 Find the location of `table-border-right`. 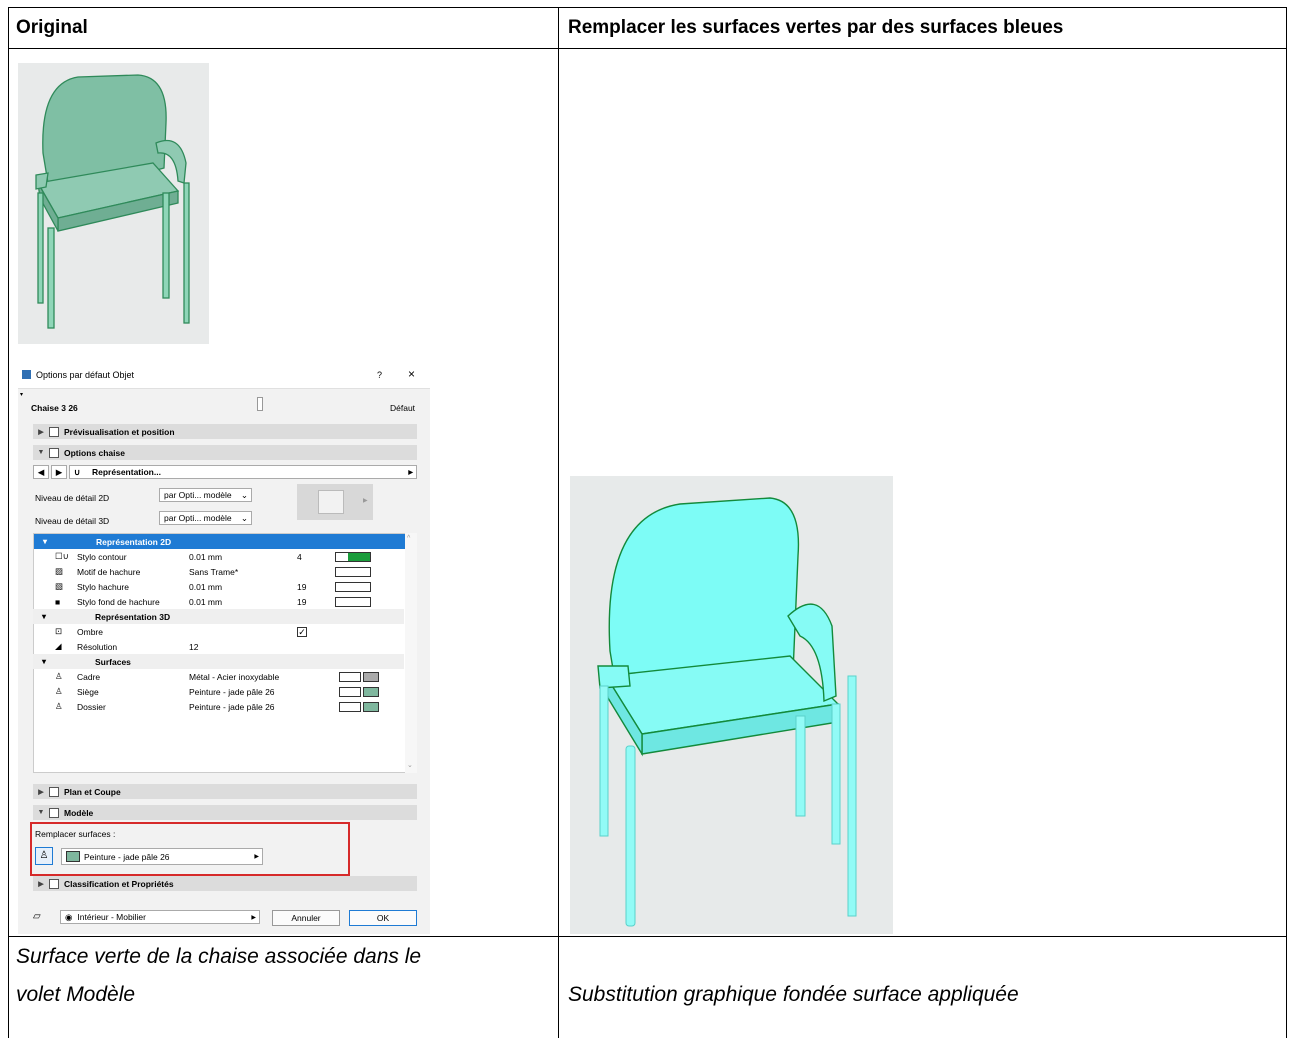

table-border-right is located at coordinates (1286, 523).